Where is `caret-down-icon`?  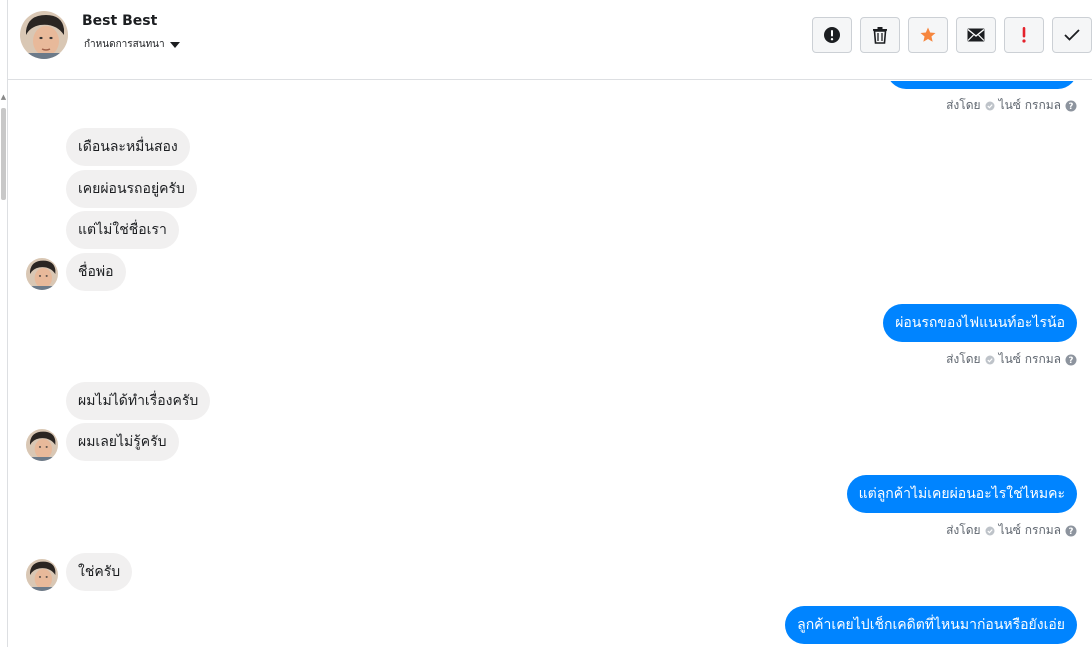 caret-down-icon is located at coordinates (174, 44).